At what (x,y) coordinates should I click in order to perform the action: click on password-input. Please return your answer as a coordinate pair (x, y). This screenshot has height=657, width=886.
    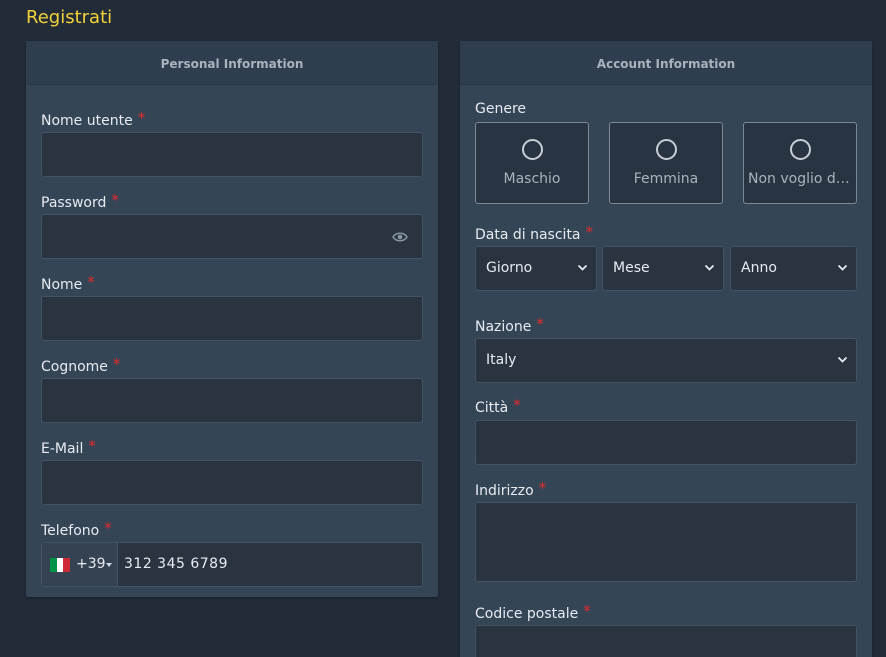
    Looking at the image, I should click on (232, 236).